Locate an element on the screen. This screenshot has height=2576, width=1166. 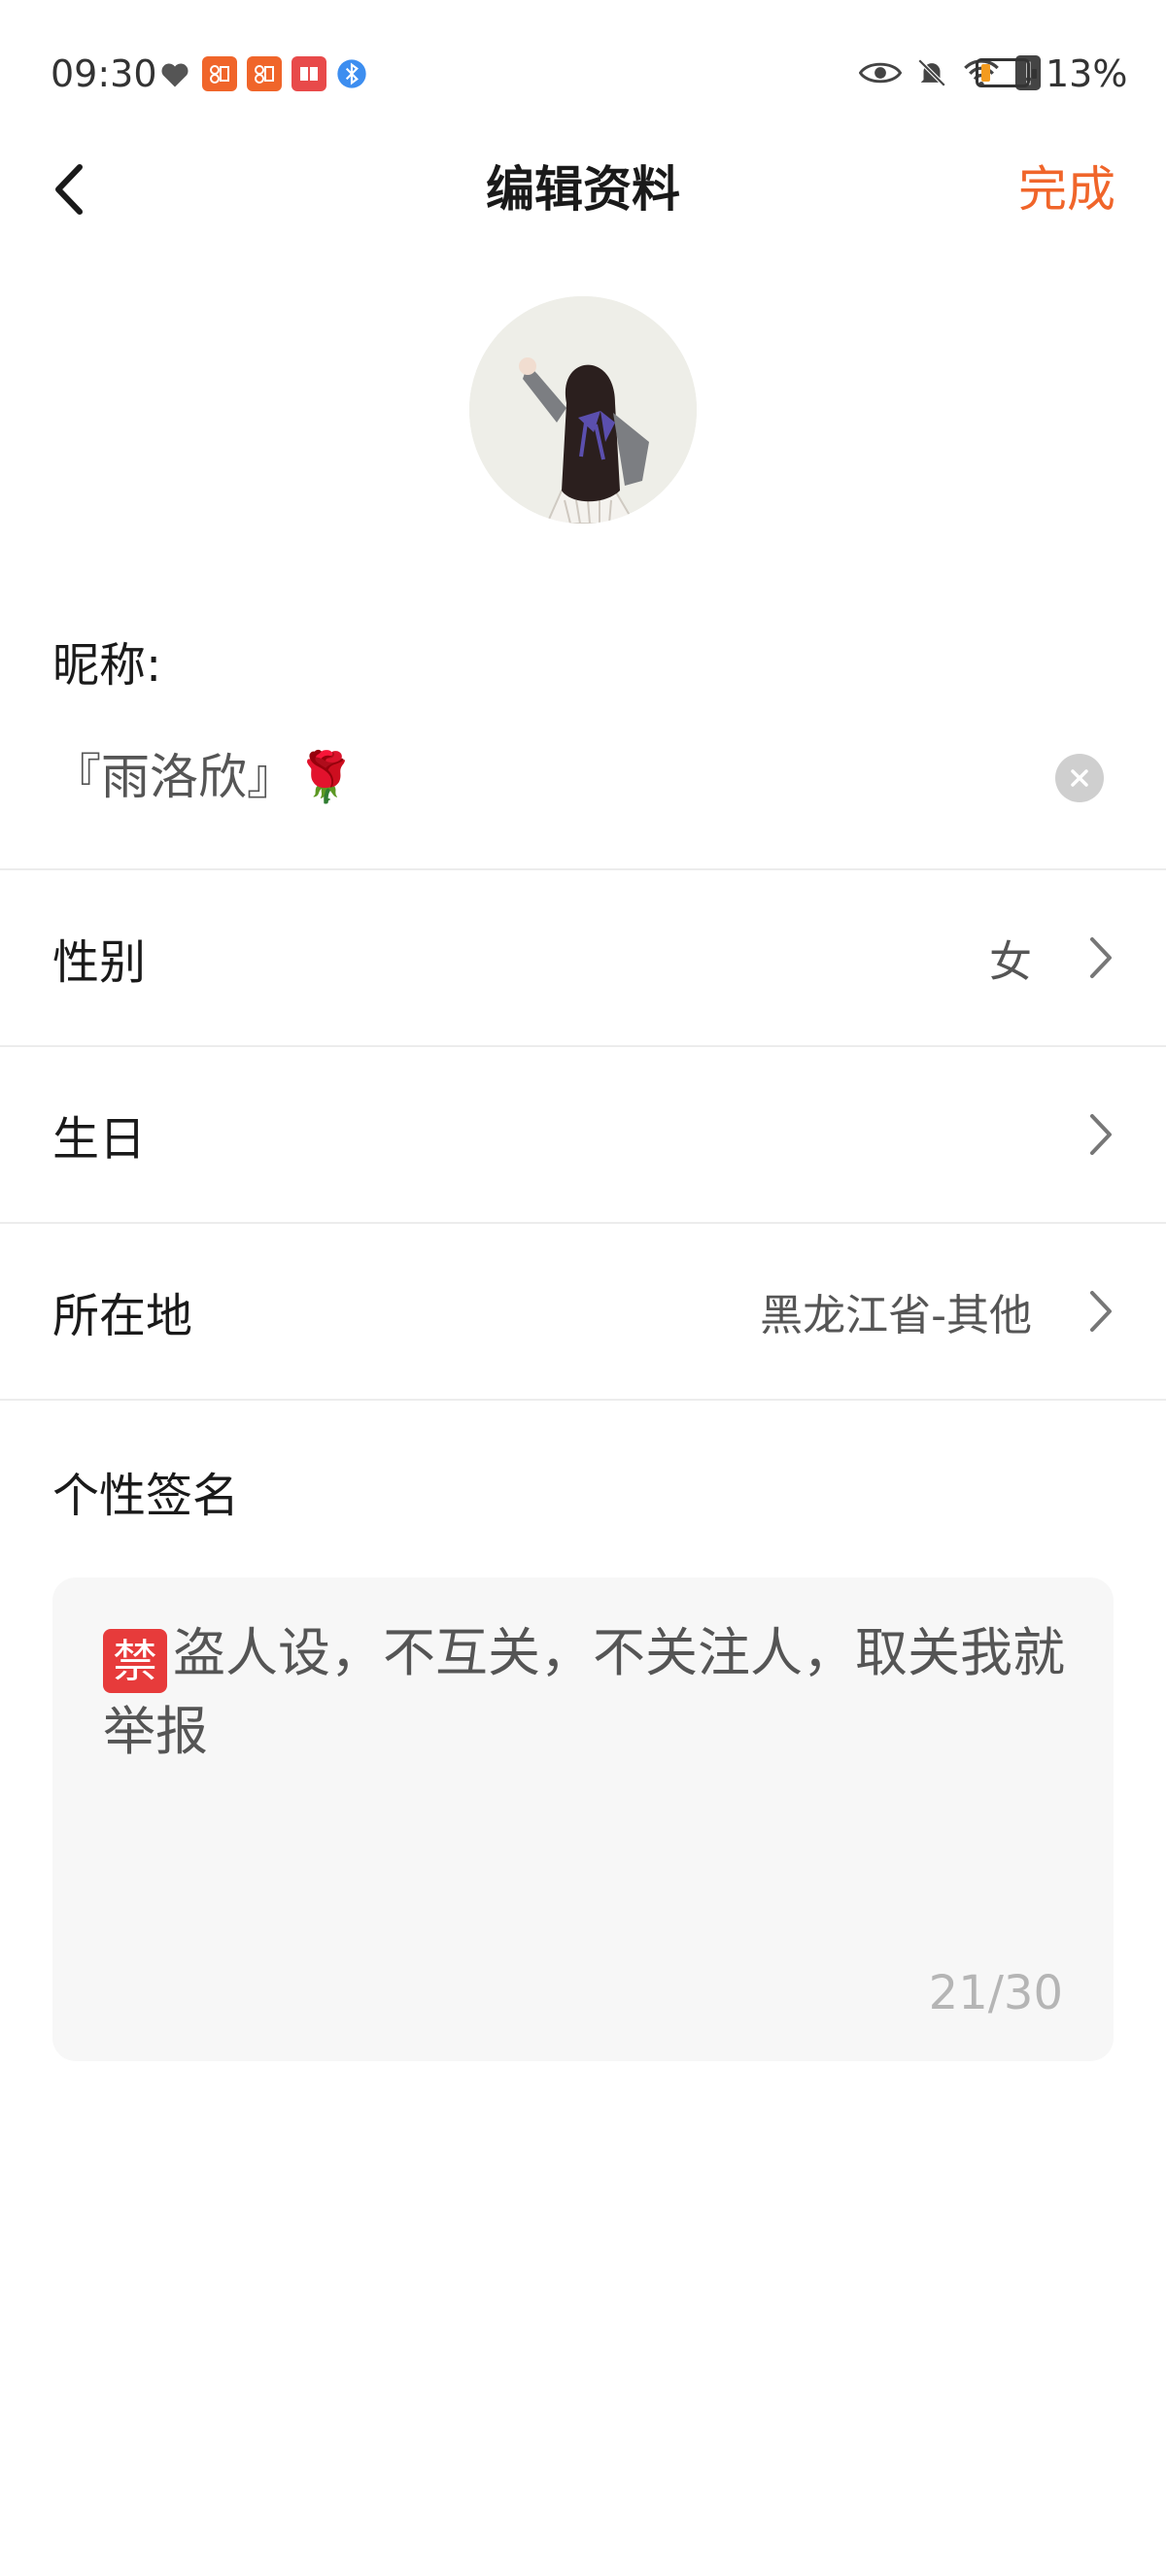
battery-percent: 13% is located at coordinates (1087, 73).